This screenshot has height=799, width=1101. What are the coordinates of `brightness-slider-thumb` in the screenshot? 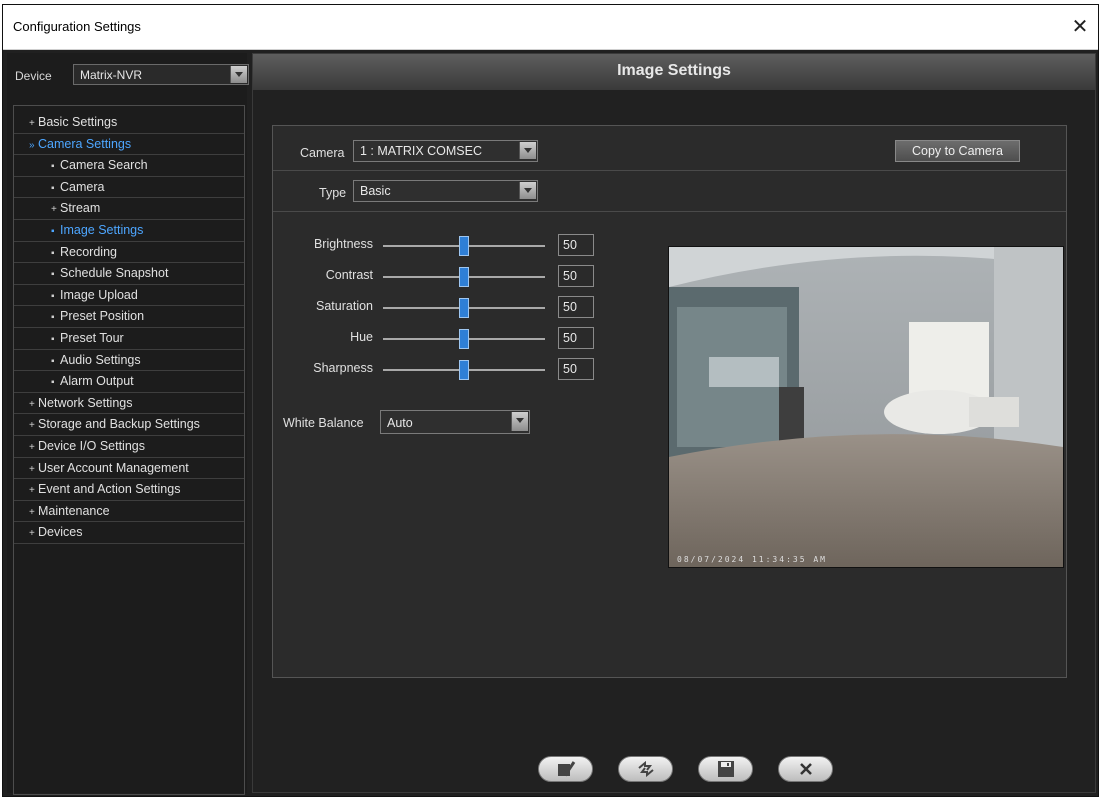 It's located at (464, 246).